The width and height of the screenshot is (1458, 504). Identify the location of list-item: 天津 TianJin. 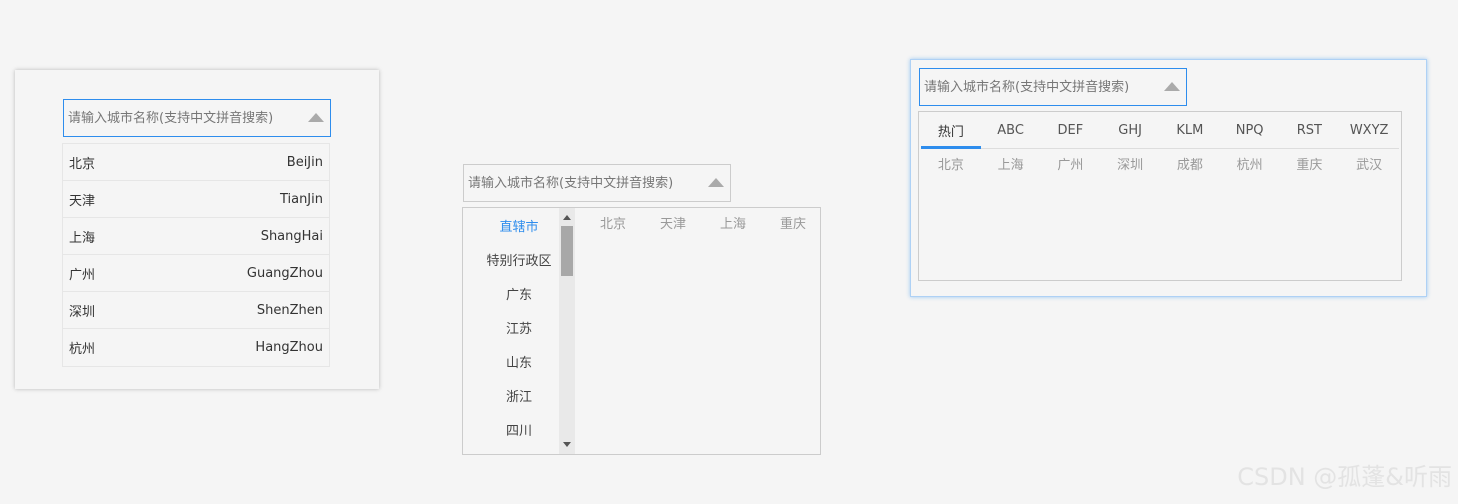
(196, 199).